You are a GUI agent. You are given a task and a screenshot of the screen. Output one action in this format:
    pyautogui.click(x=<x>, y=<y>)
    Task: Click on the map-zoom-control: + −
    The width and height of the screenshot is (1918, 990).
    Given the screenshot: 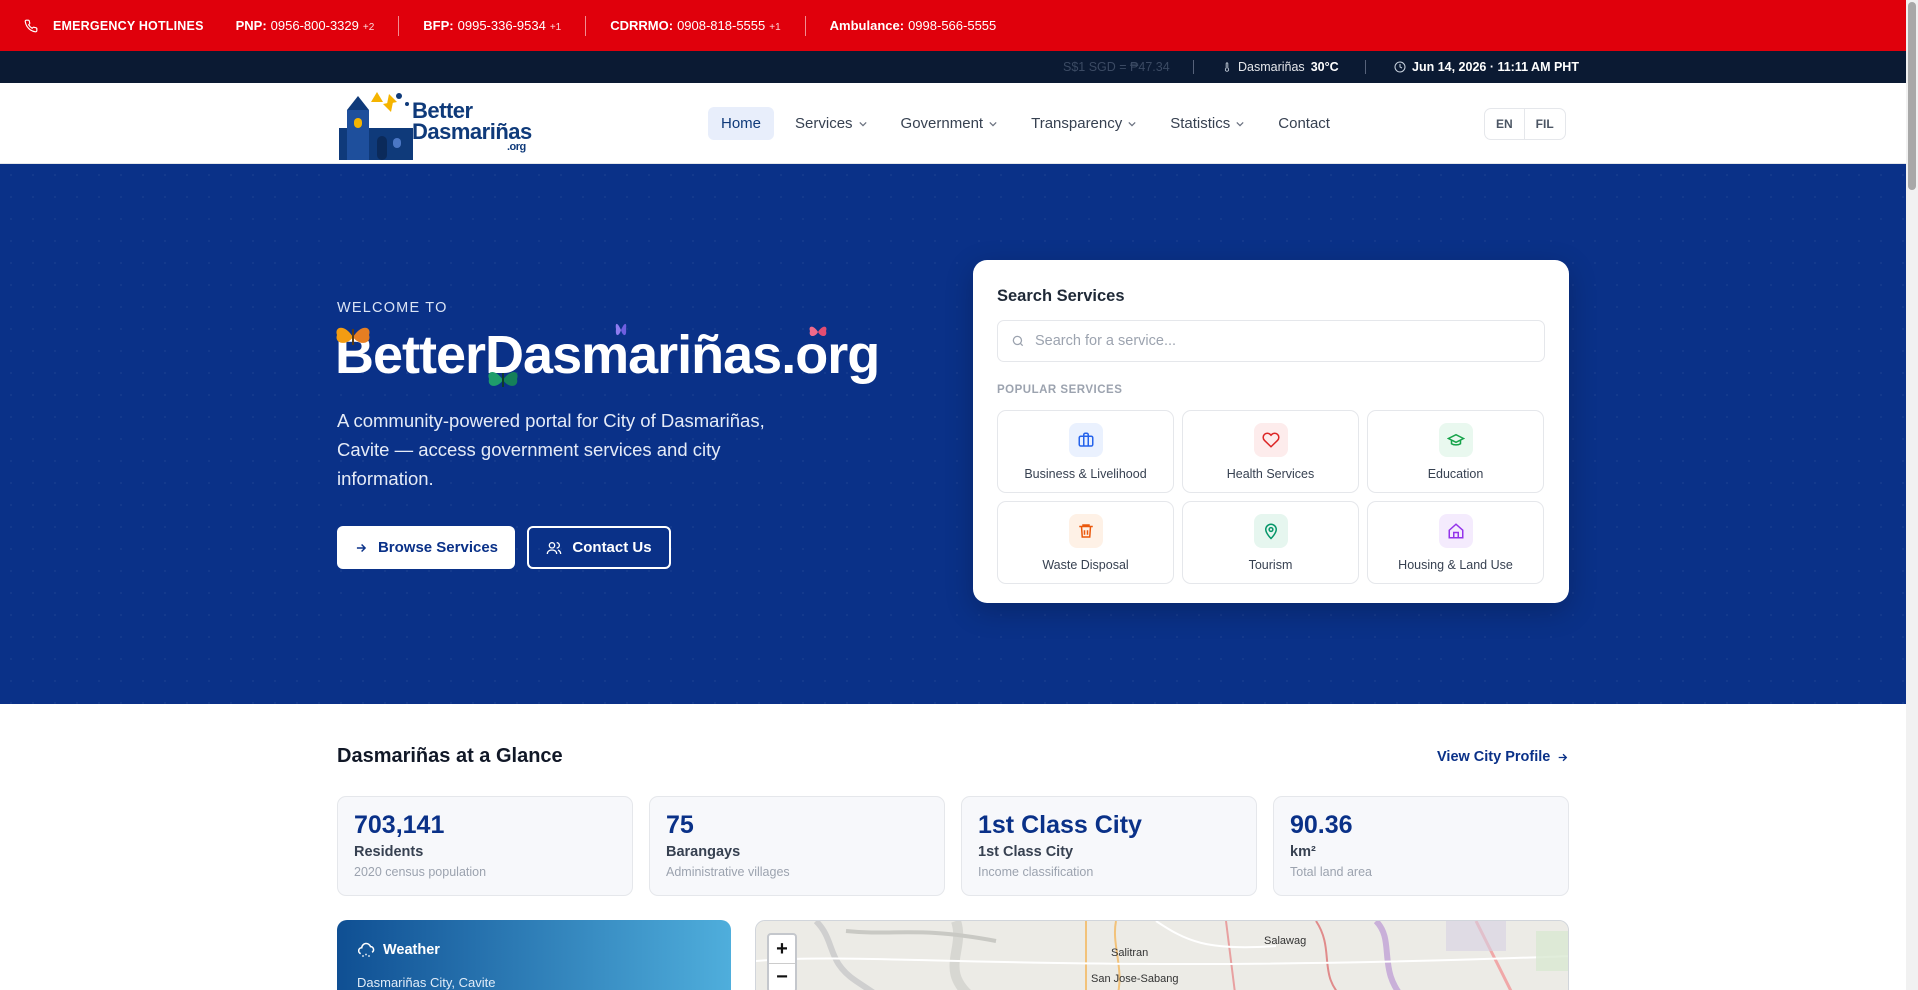 What is the action you would take?
    pyautogui.click(x=782, y=961)
    